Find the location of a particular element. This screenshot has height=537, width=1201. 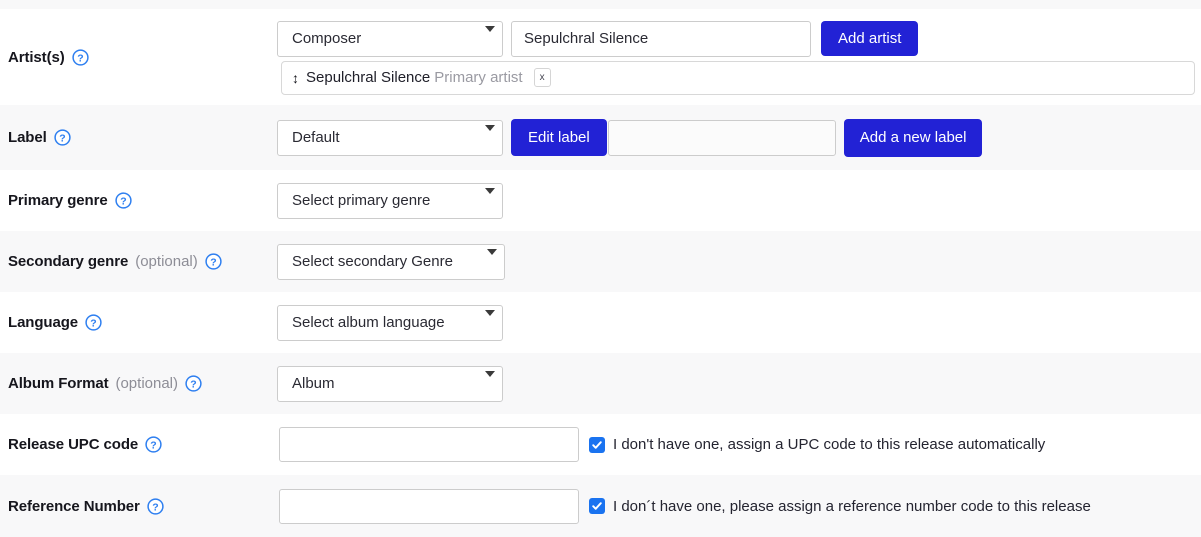

label-label: Label is located at coordinates (27, 137).